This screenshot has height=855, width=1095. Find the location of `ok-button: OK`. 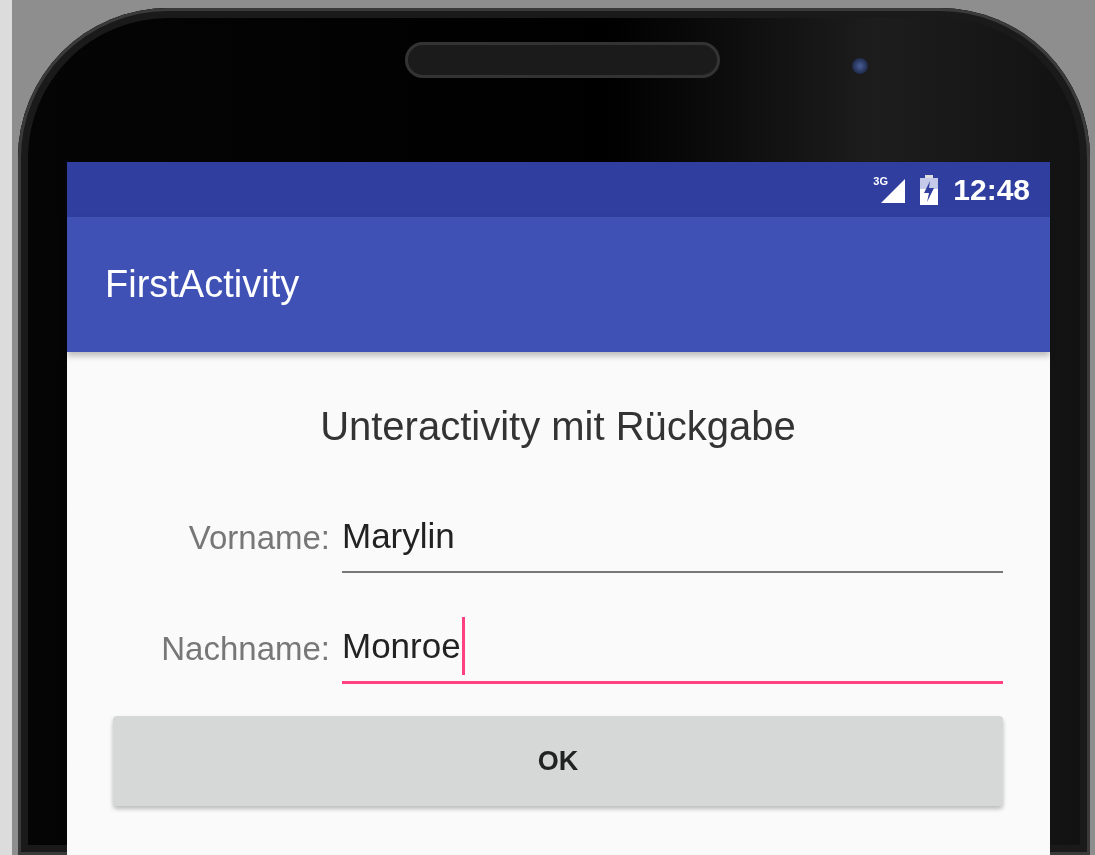

ok-button: OK is located at coordinates (558, 761).